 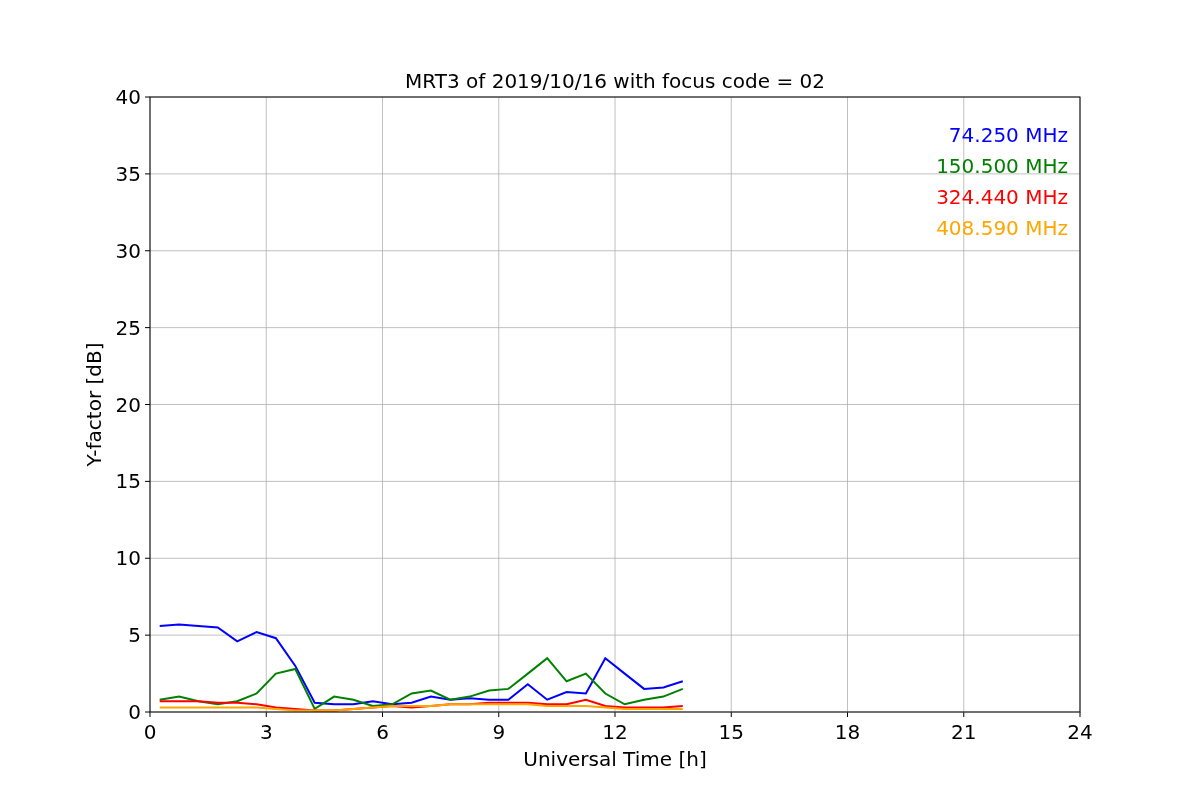 What do you see at coordinates (128, 481) in the screenshot?
I see `y-tick-label: 15` at bounding box center [128, 481].